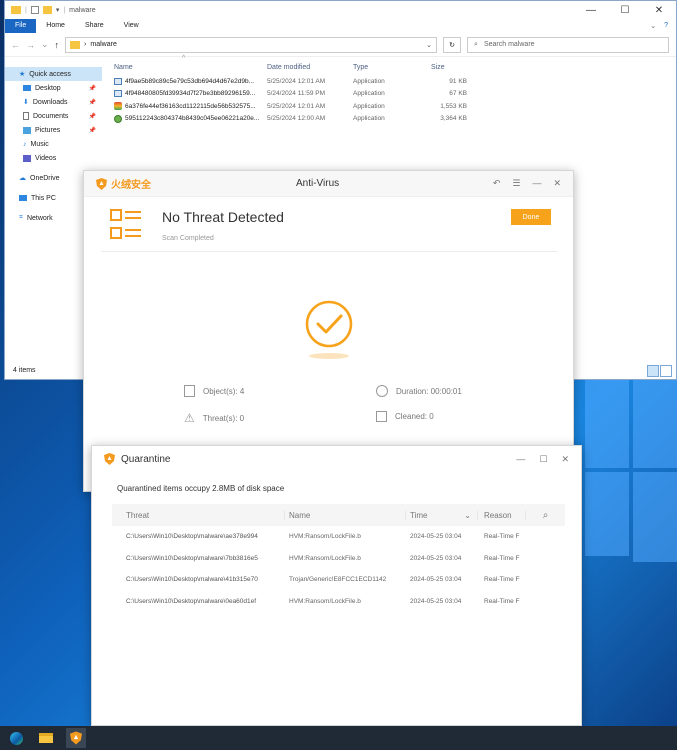 Image resolution: width=677 pixels, height=750 pixels. Describe the element at coordinates (442, 515) in the screenshot. I see `column-time: Time ⌄` at that location.